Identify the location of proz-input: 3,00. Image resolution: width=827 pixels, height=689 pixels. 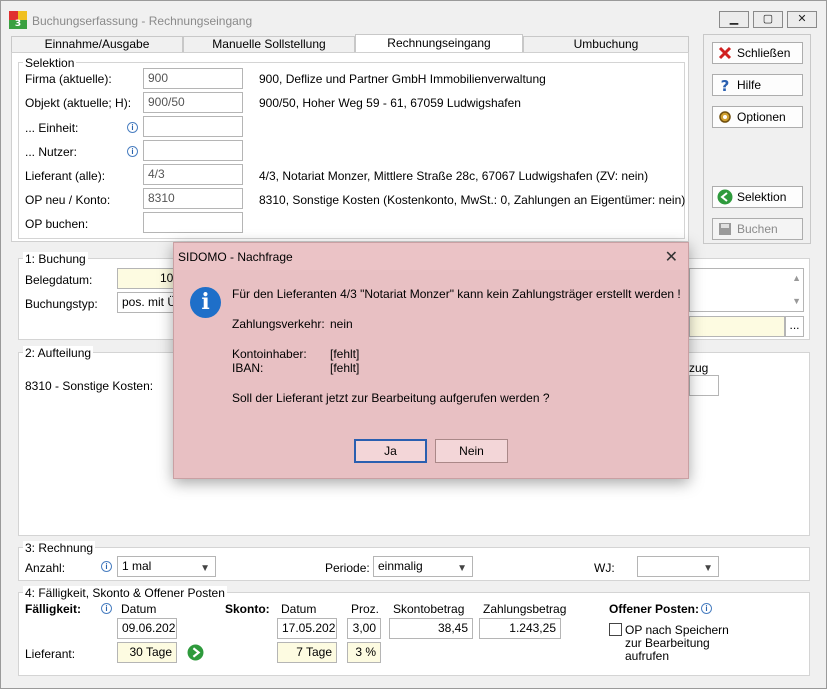
(364, 628).